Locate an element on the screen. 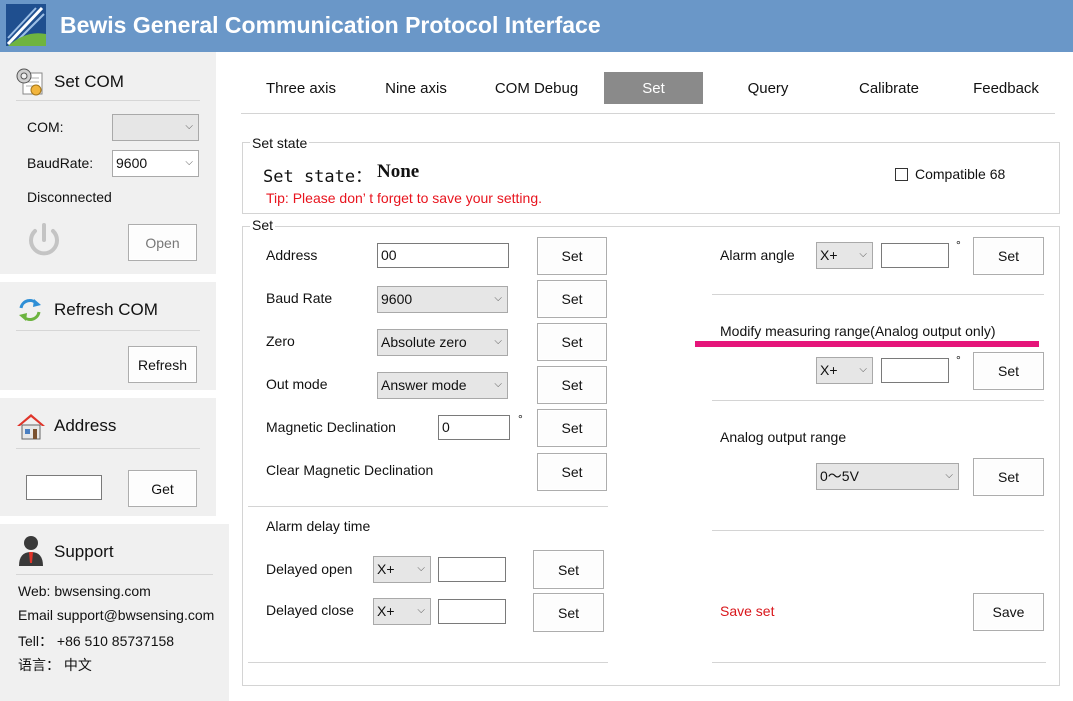 The image size is (1073, 701). set-out-mode-button: Set is located at coordinates (572, 385).